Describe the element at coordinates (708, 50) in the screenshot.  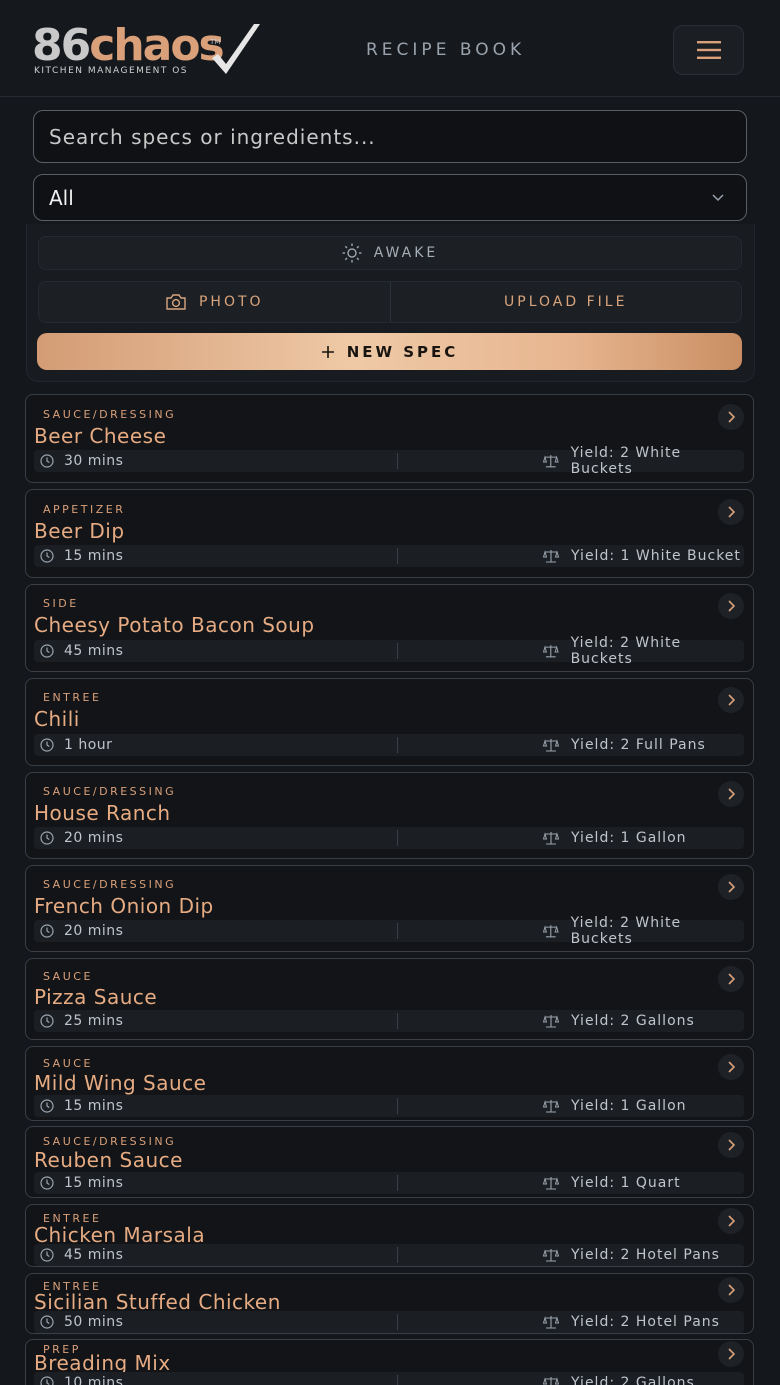
I see `menu-button` at that location.